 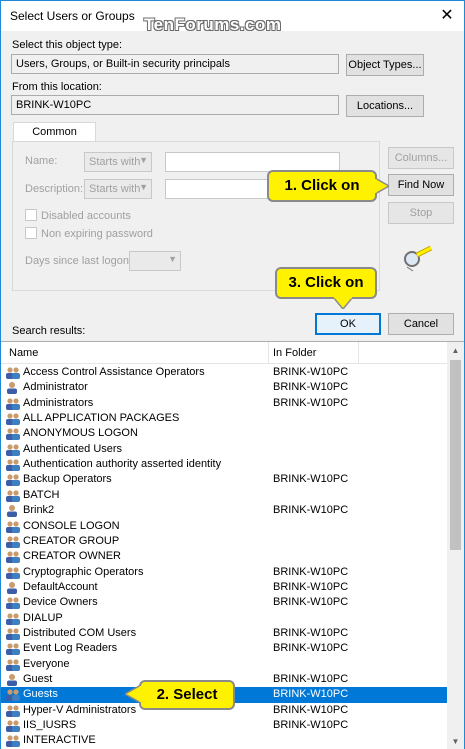 I want to click on row-name: CREATOR GROUP, so click(x=71, y=540).